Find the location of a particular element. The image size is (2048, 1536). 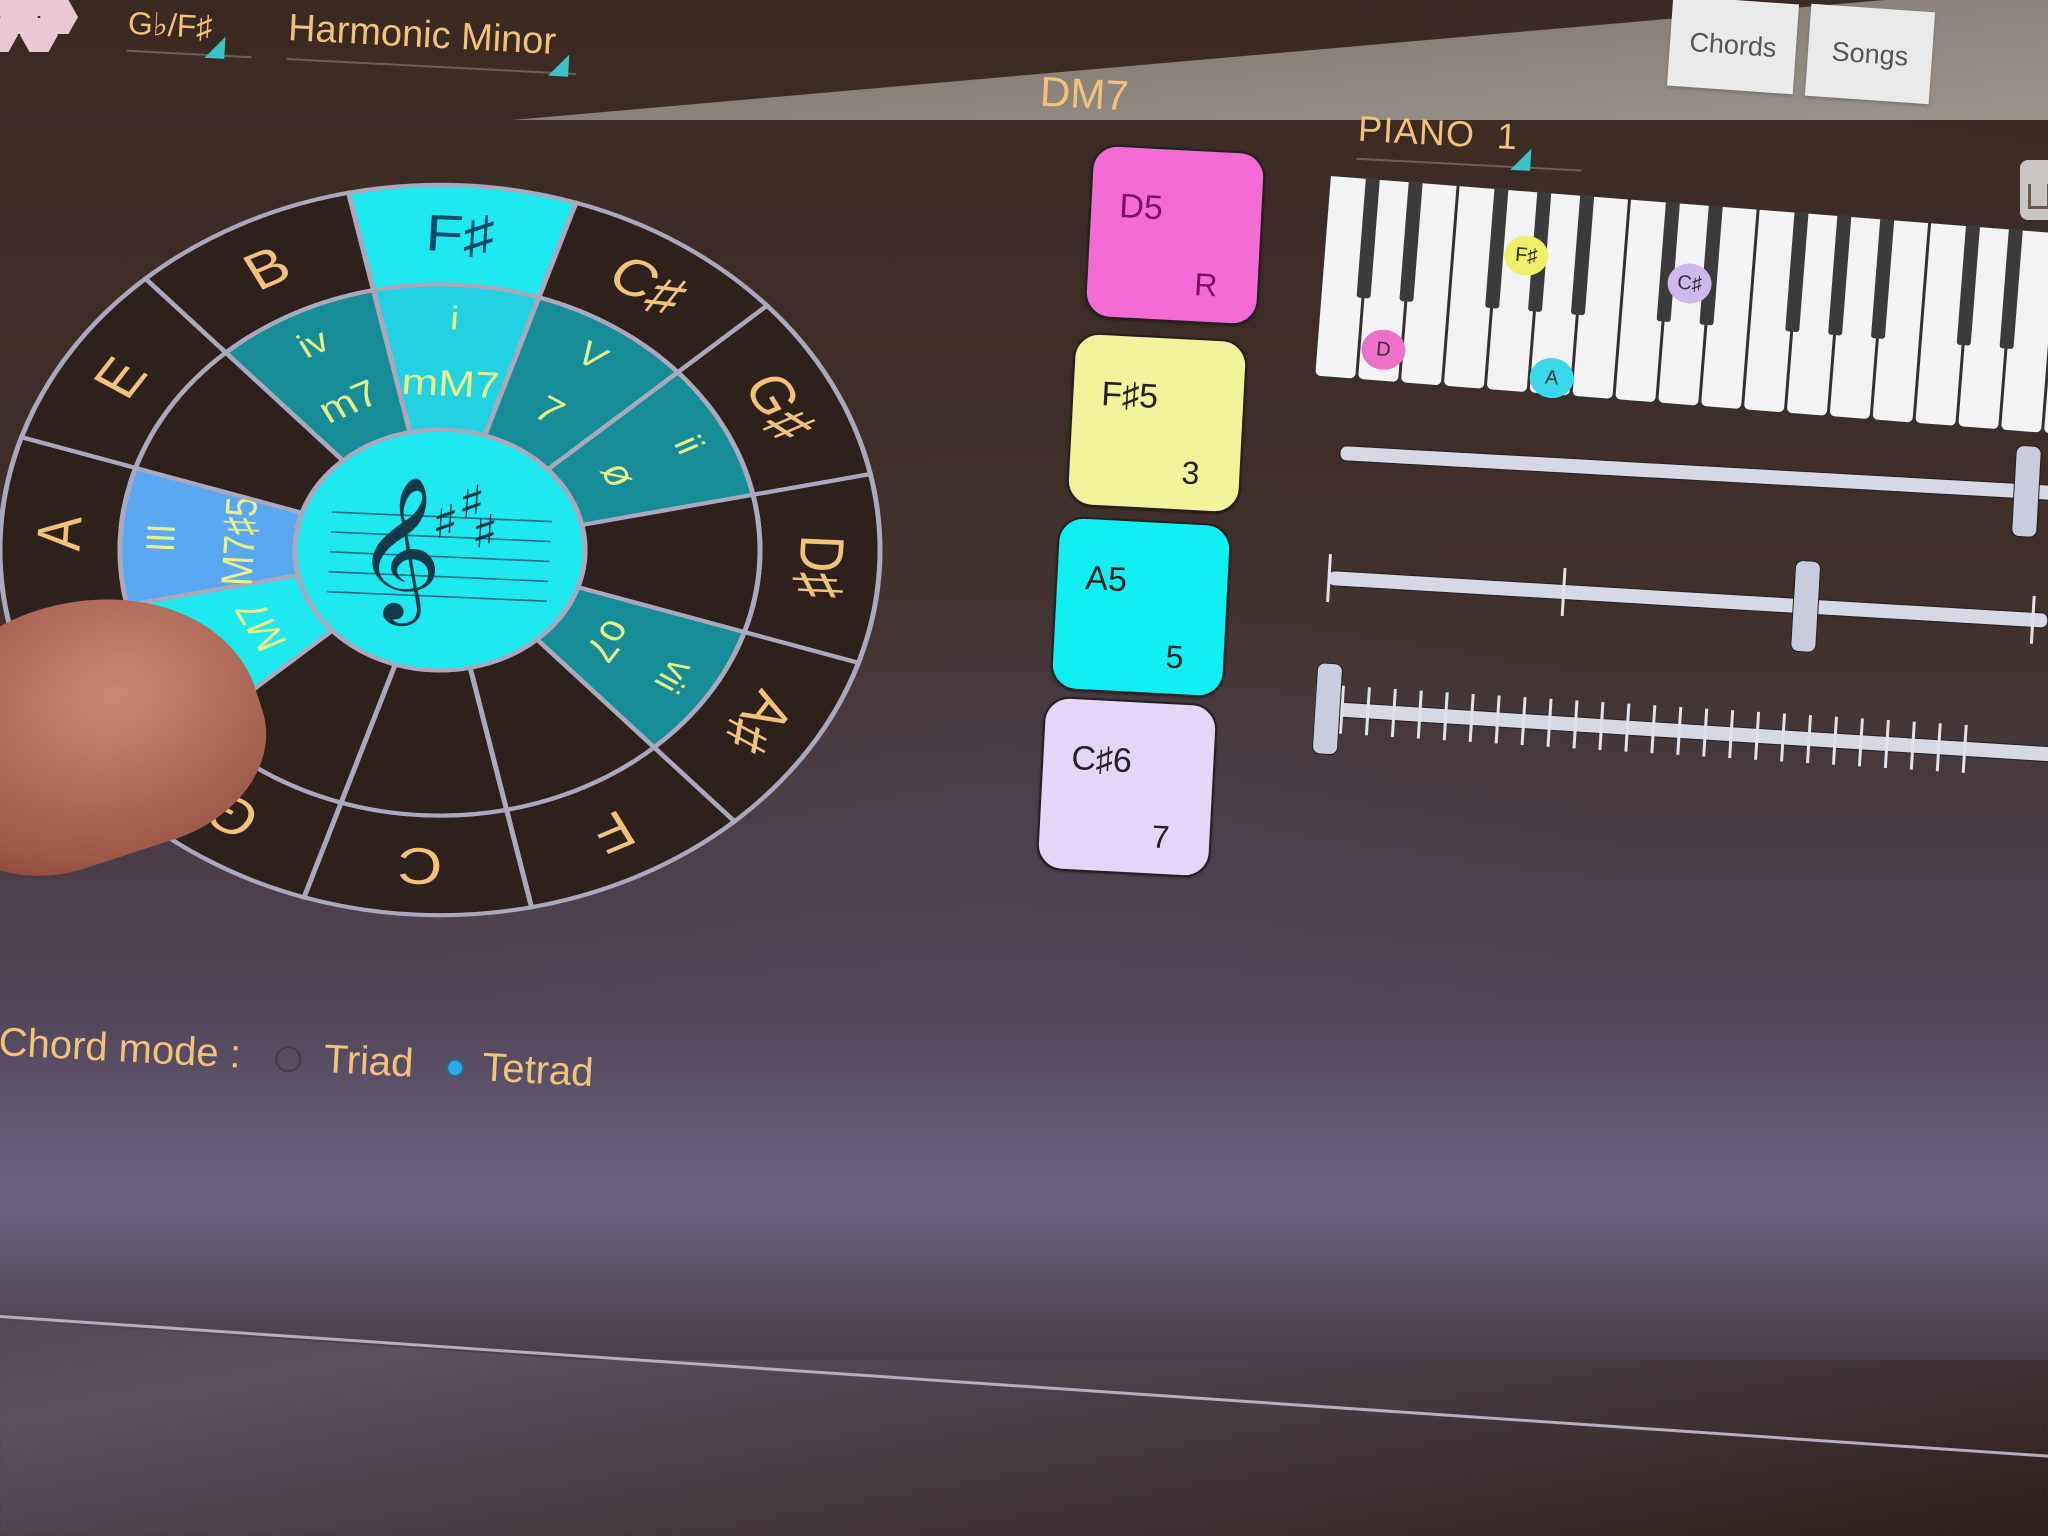

triad-radio is located at coordinates (289, 1059).